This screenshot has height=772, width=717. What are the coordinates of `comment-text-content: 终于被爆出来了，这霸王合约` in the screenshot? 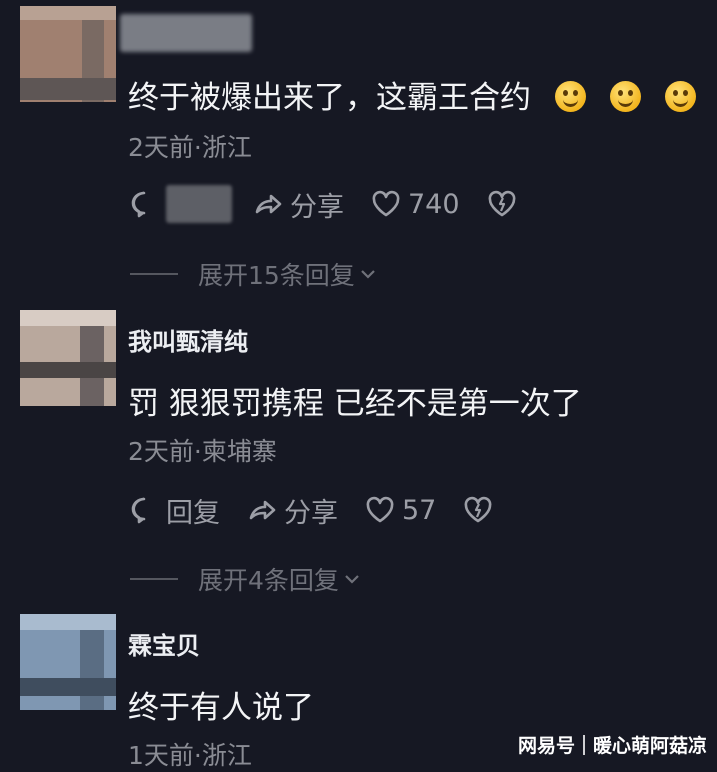 It's located at (329, 98).